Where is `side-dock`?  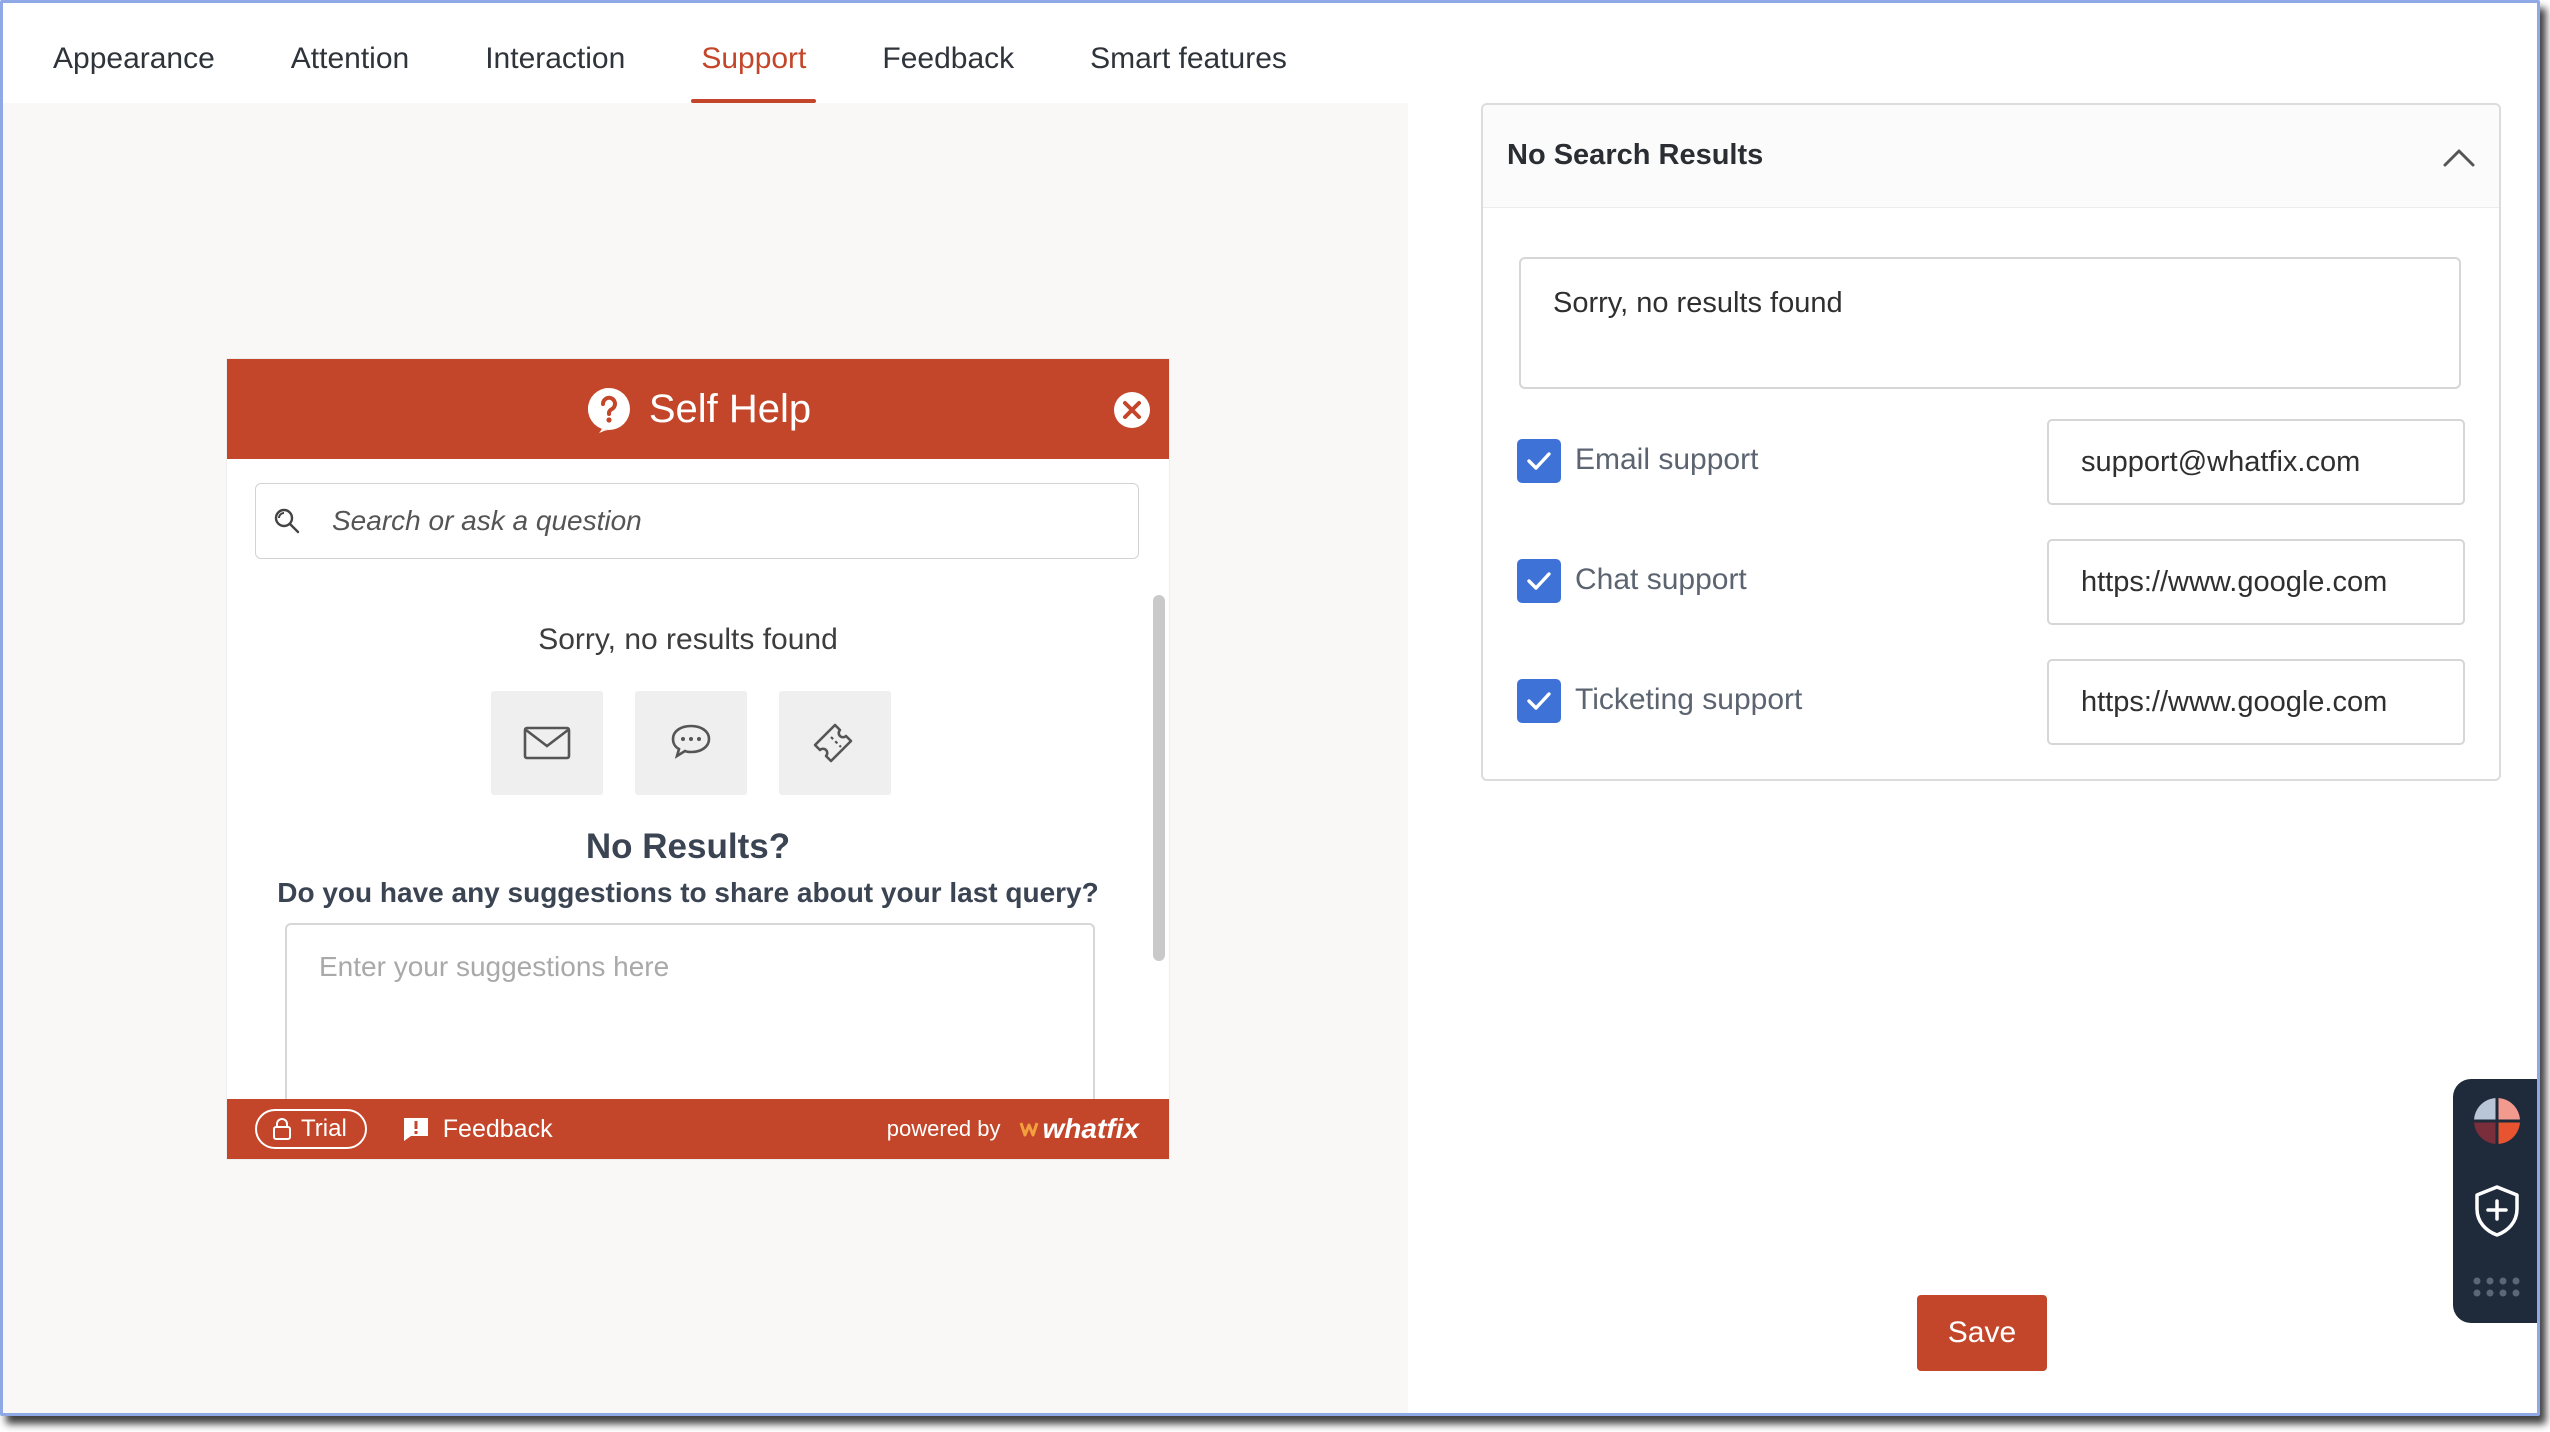 side-dock is located at coordinates (2495, 1201).